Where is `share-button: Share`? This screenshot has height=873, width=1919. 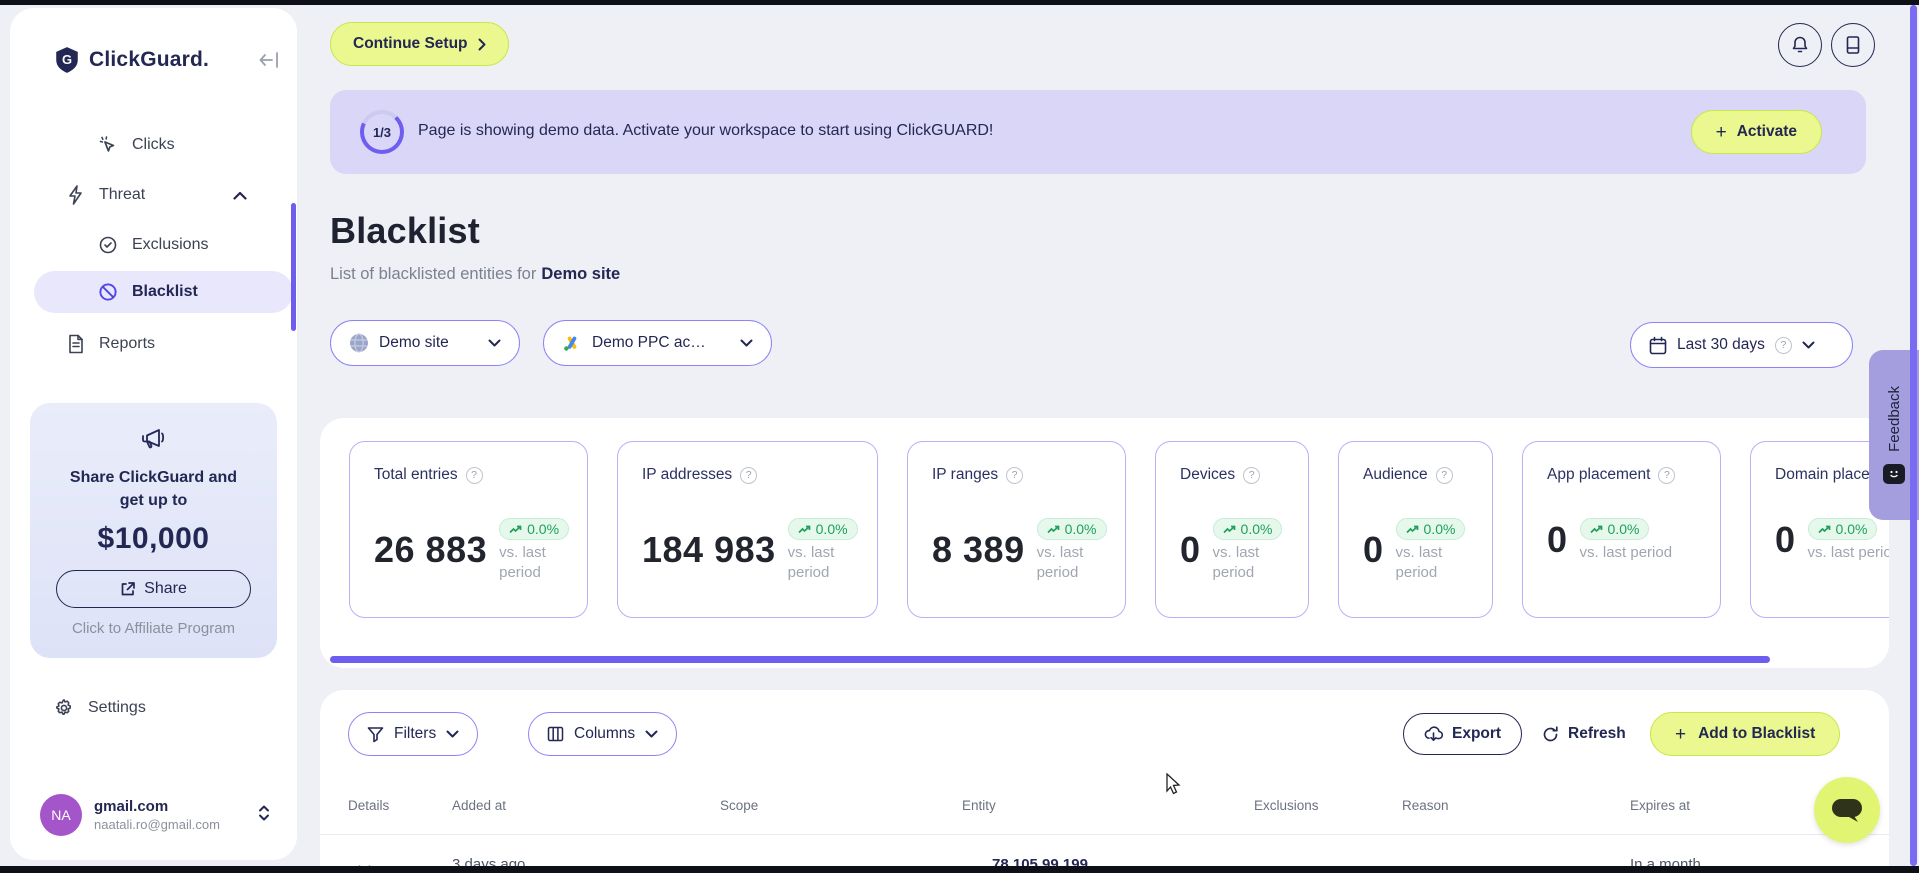 share-button: Share is located at coordinates (153, 589).